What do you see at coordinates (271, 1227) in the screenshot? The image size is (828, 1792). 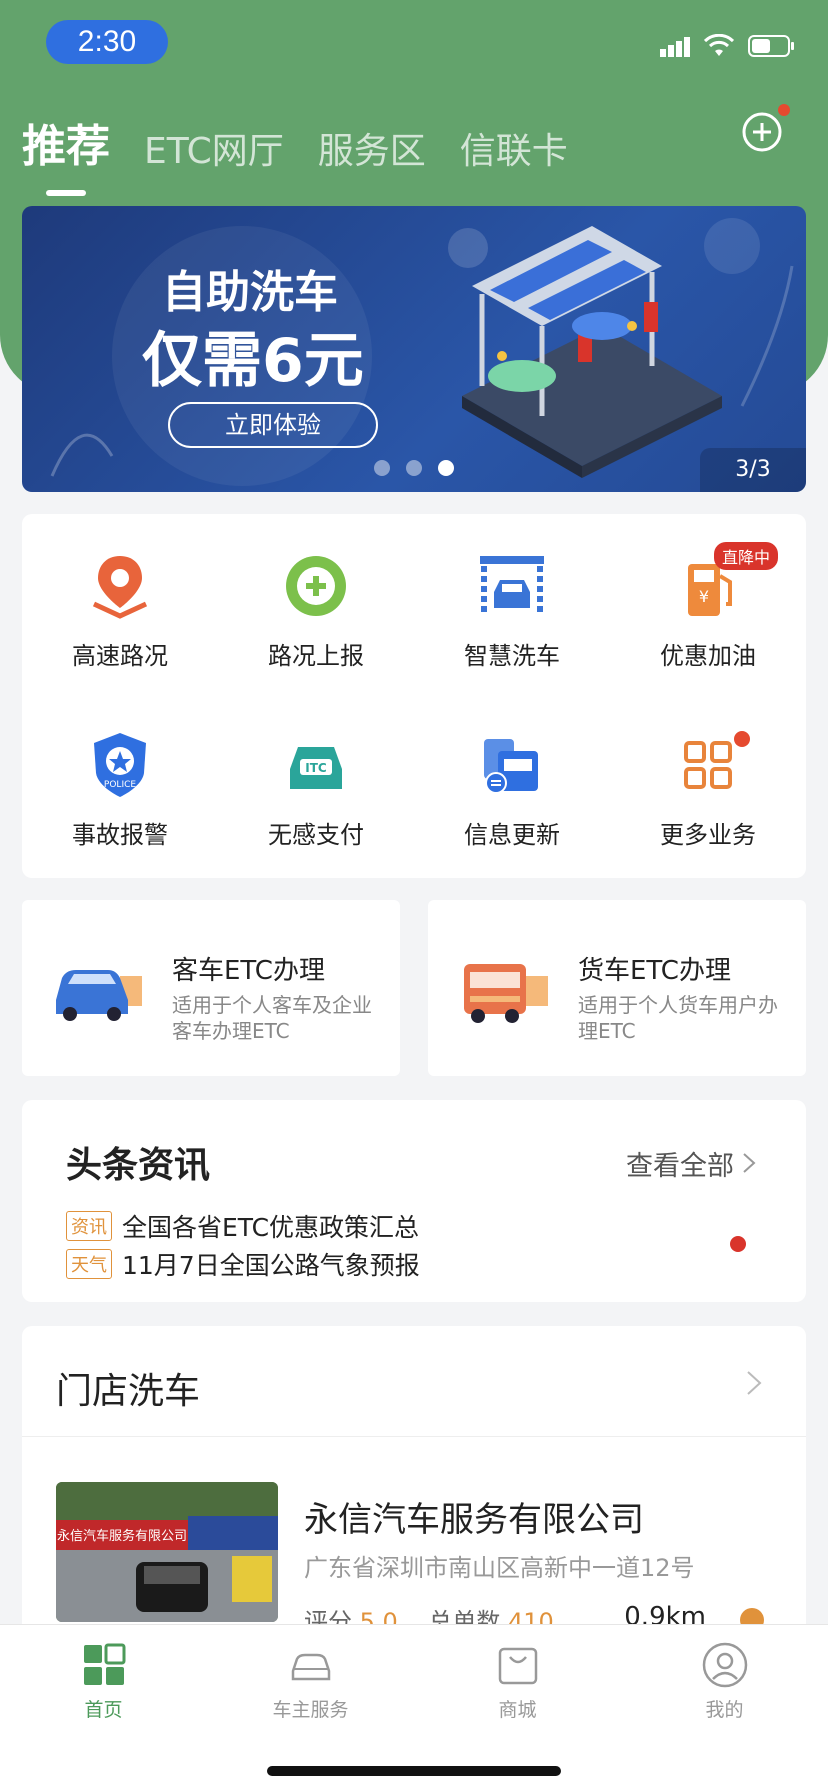 I see `news-text: 全国各省ETC优惠政策汇总` at bounding box center [271, 1227].